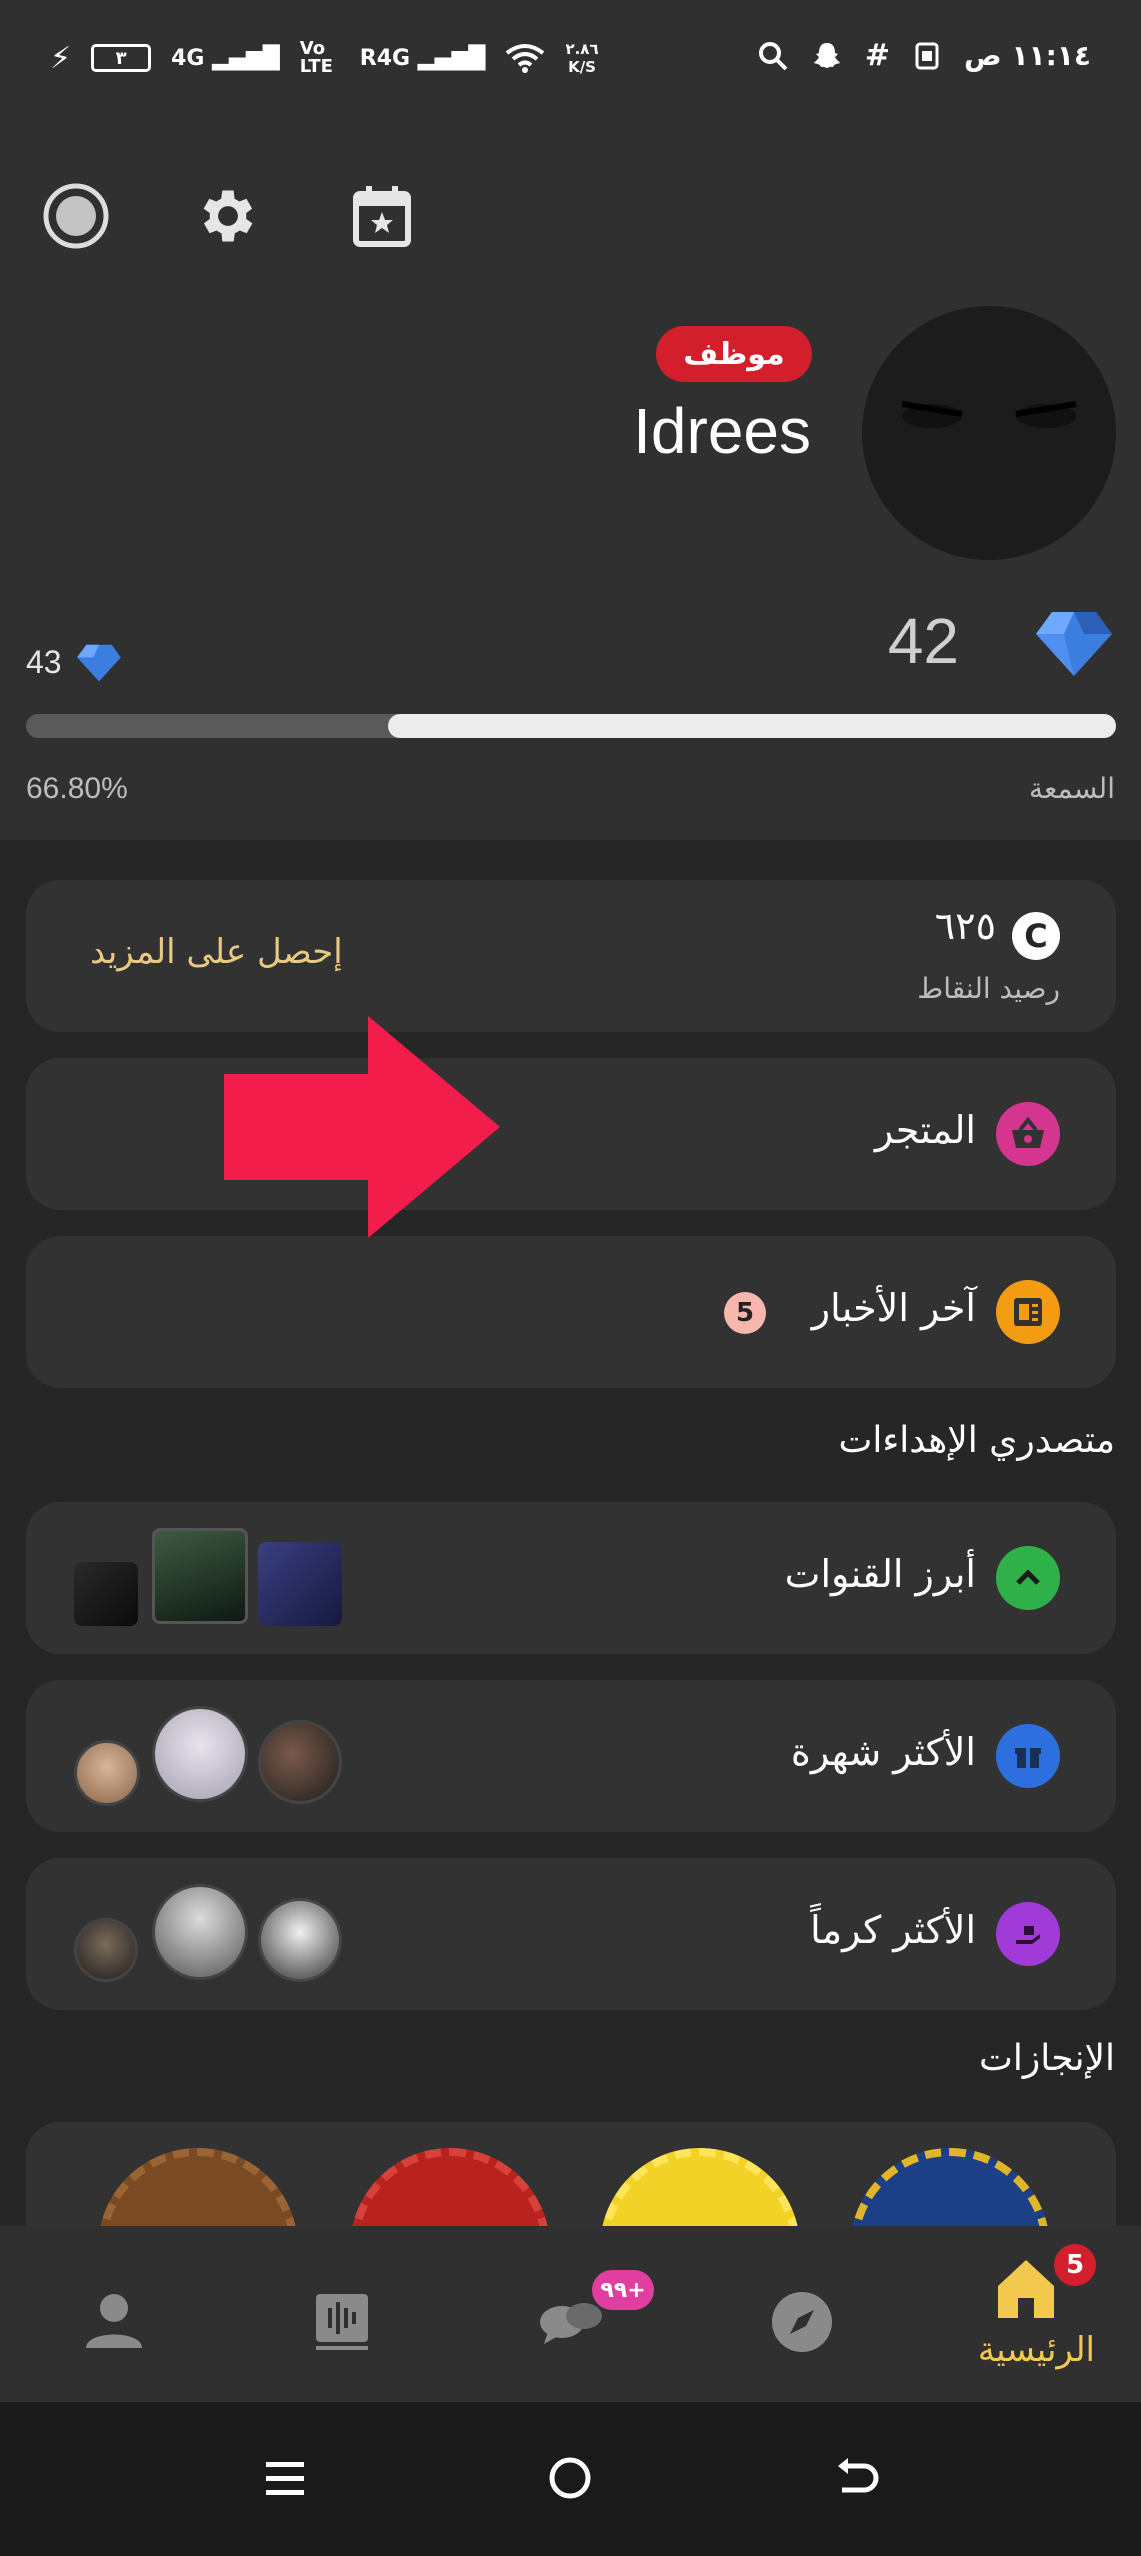  Describe the element at coordinates (1027, 55) in the screenshot. I see `clock: ١١:١٤ ص` at that location.